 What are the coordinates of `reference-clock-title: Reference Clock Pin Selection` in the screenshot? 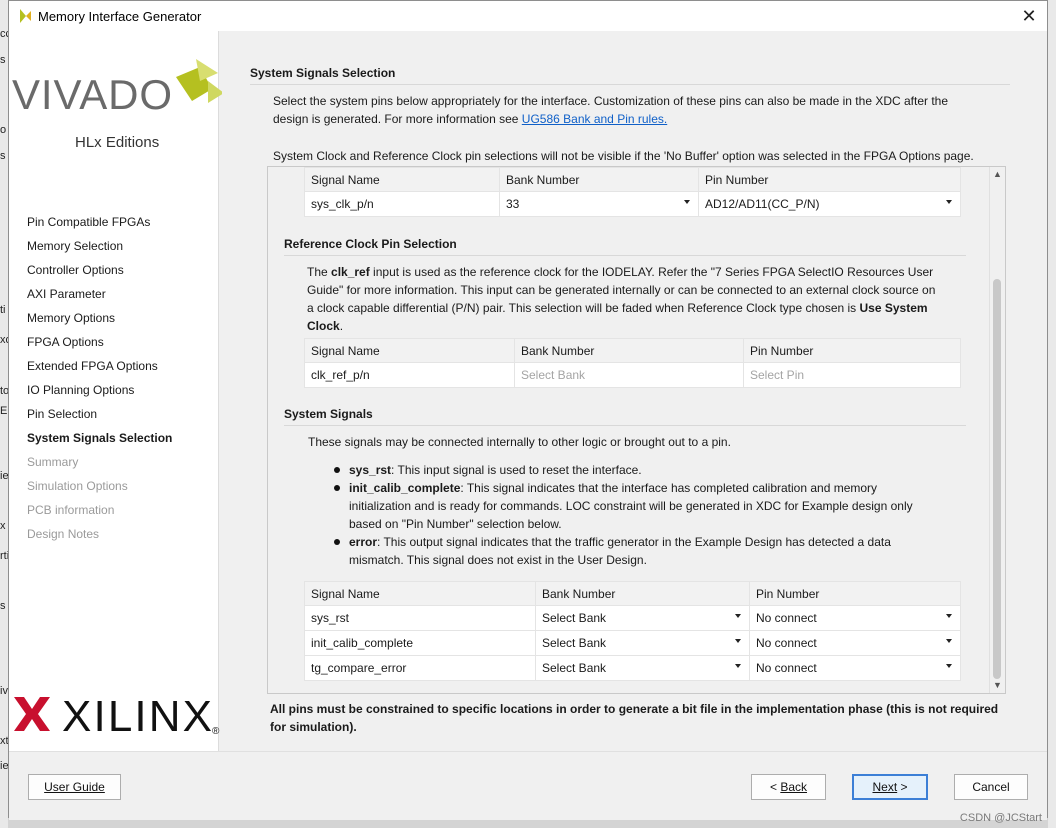 It's located at (625, 246).